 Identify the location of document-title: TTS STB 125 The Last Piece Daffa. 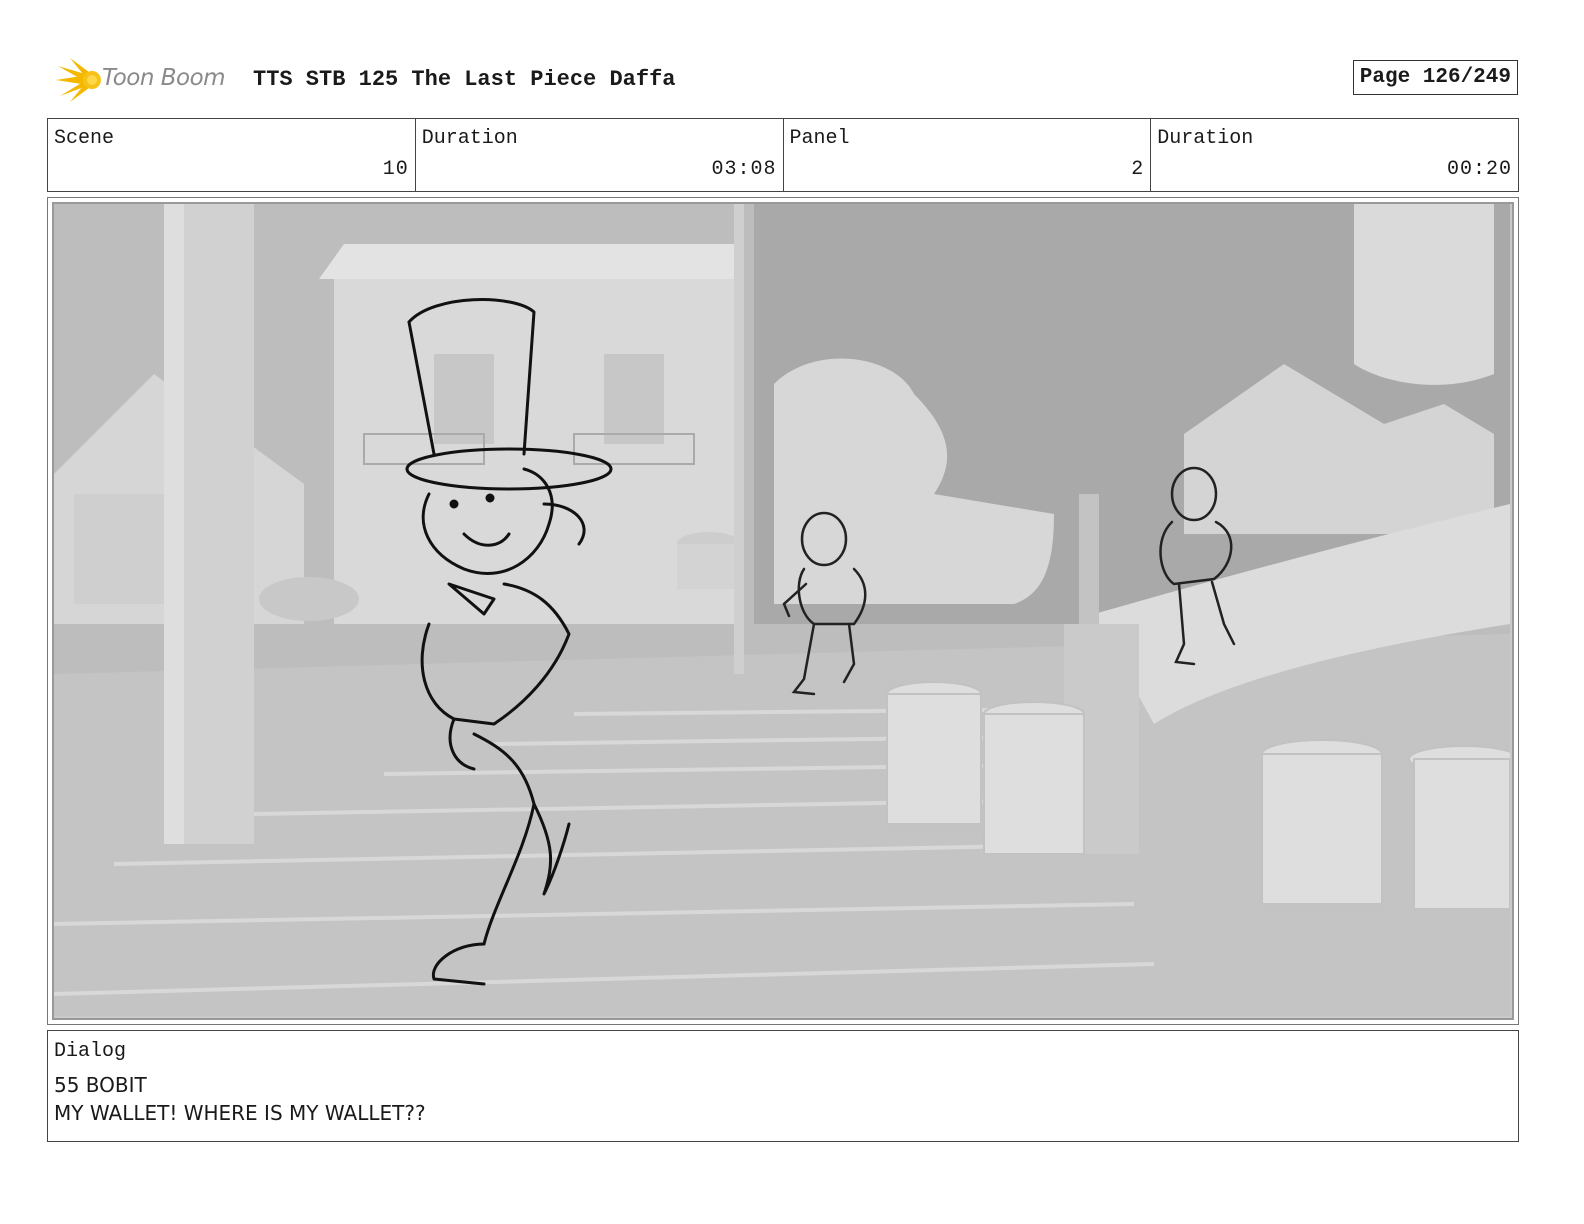
(464, 79).